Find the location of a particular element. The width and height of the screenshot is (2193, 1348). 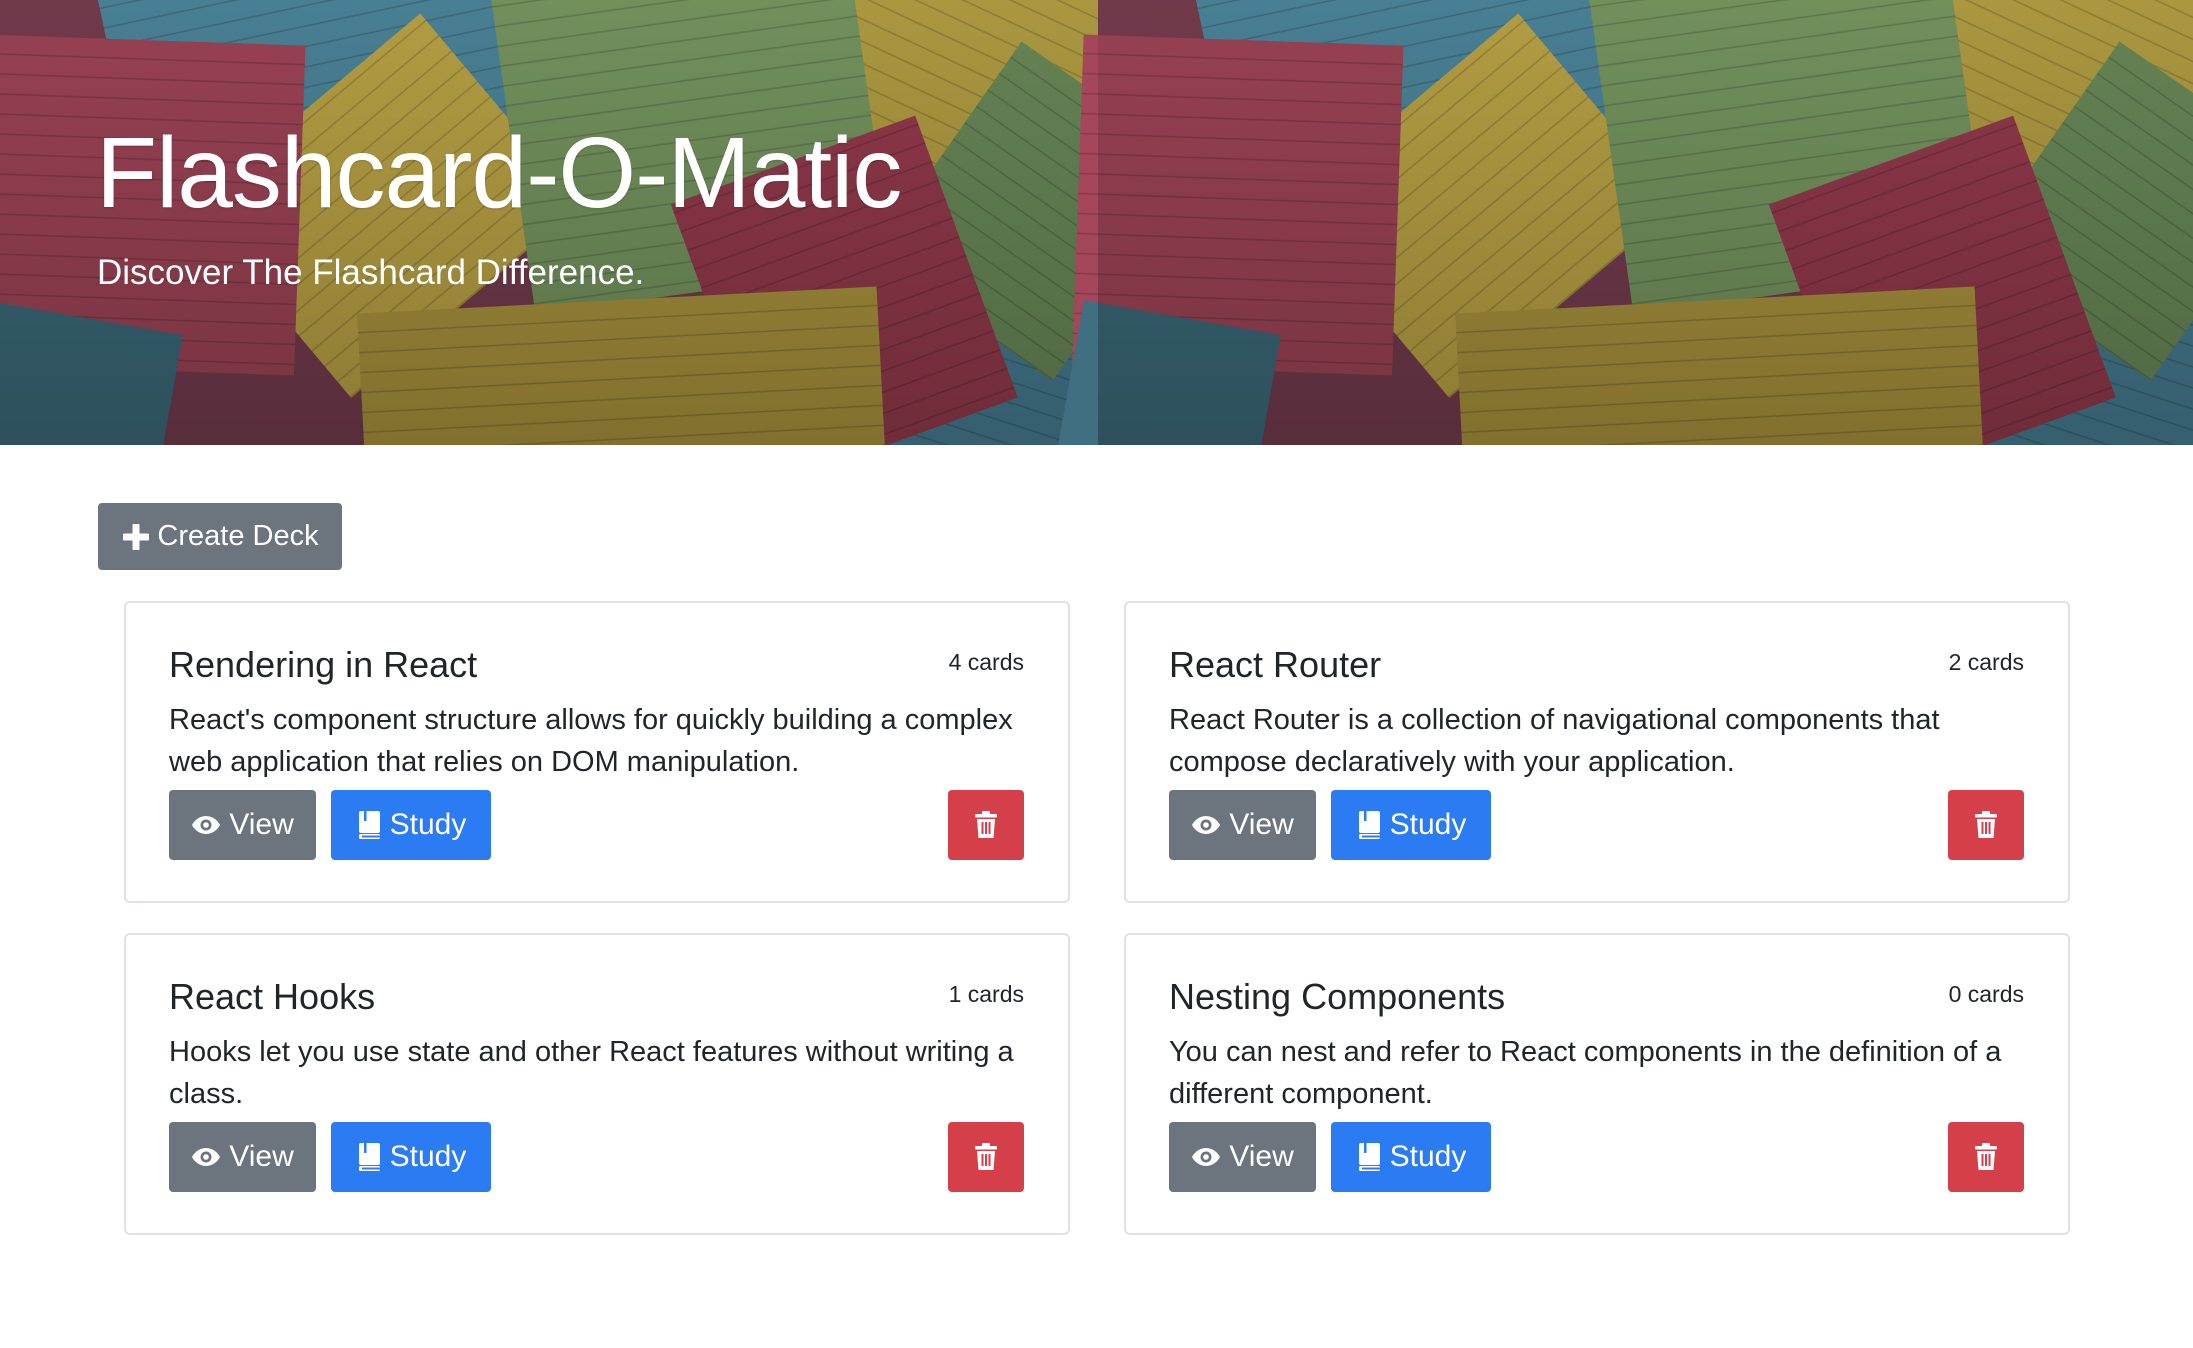

deck-card-count: 0 cards is located at coordinates (1986, 994).